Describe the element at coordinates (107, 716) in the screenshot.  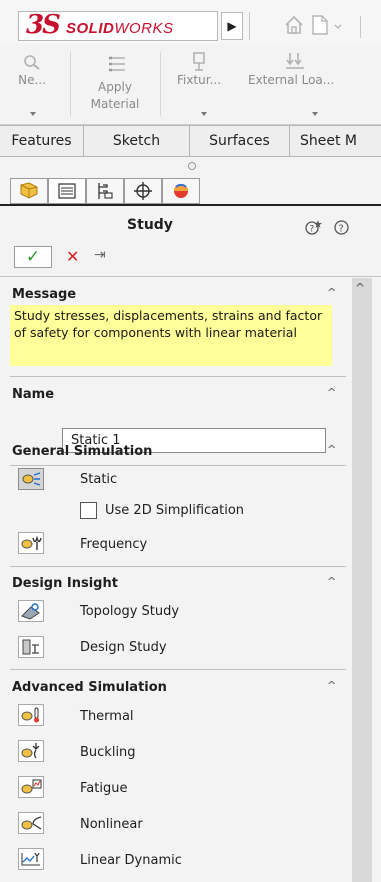
I see `thermal-study-label: Thermal` at that location.